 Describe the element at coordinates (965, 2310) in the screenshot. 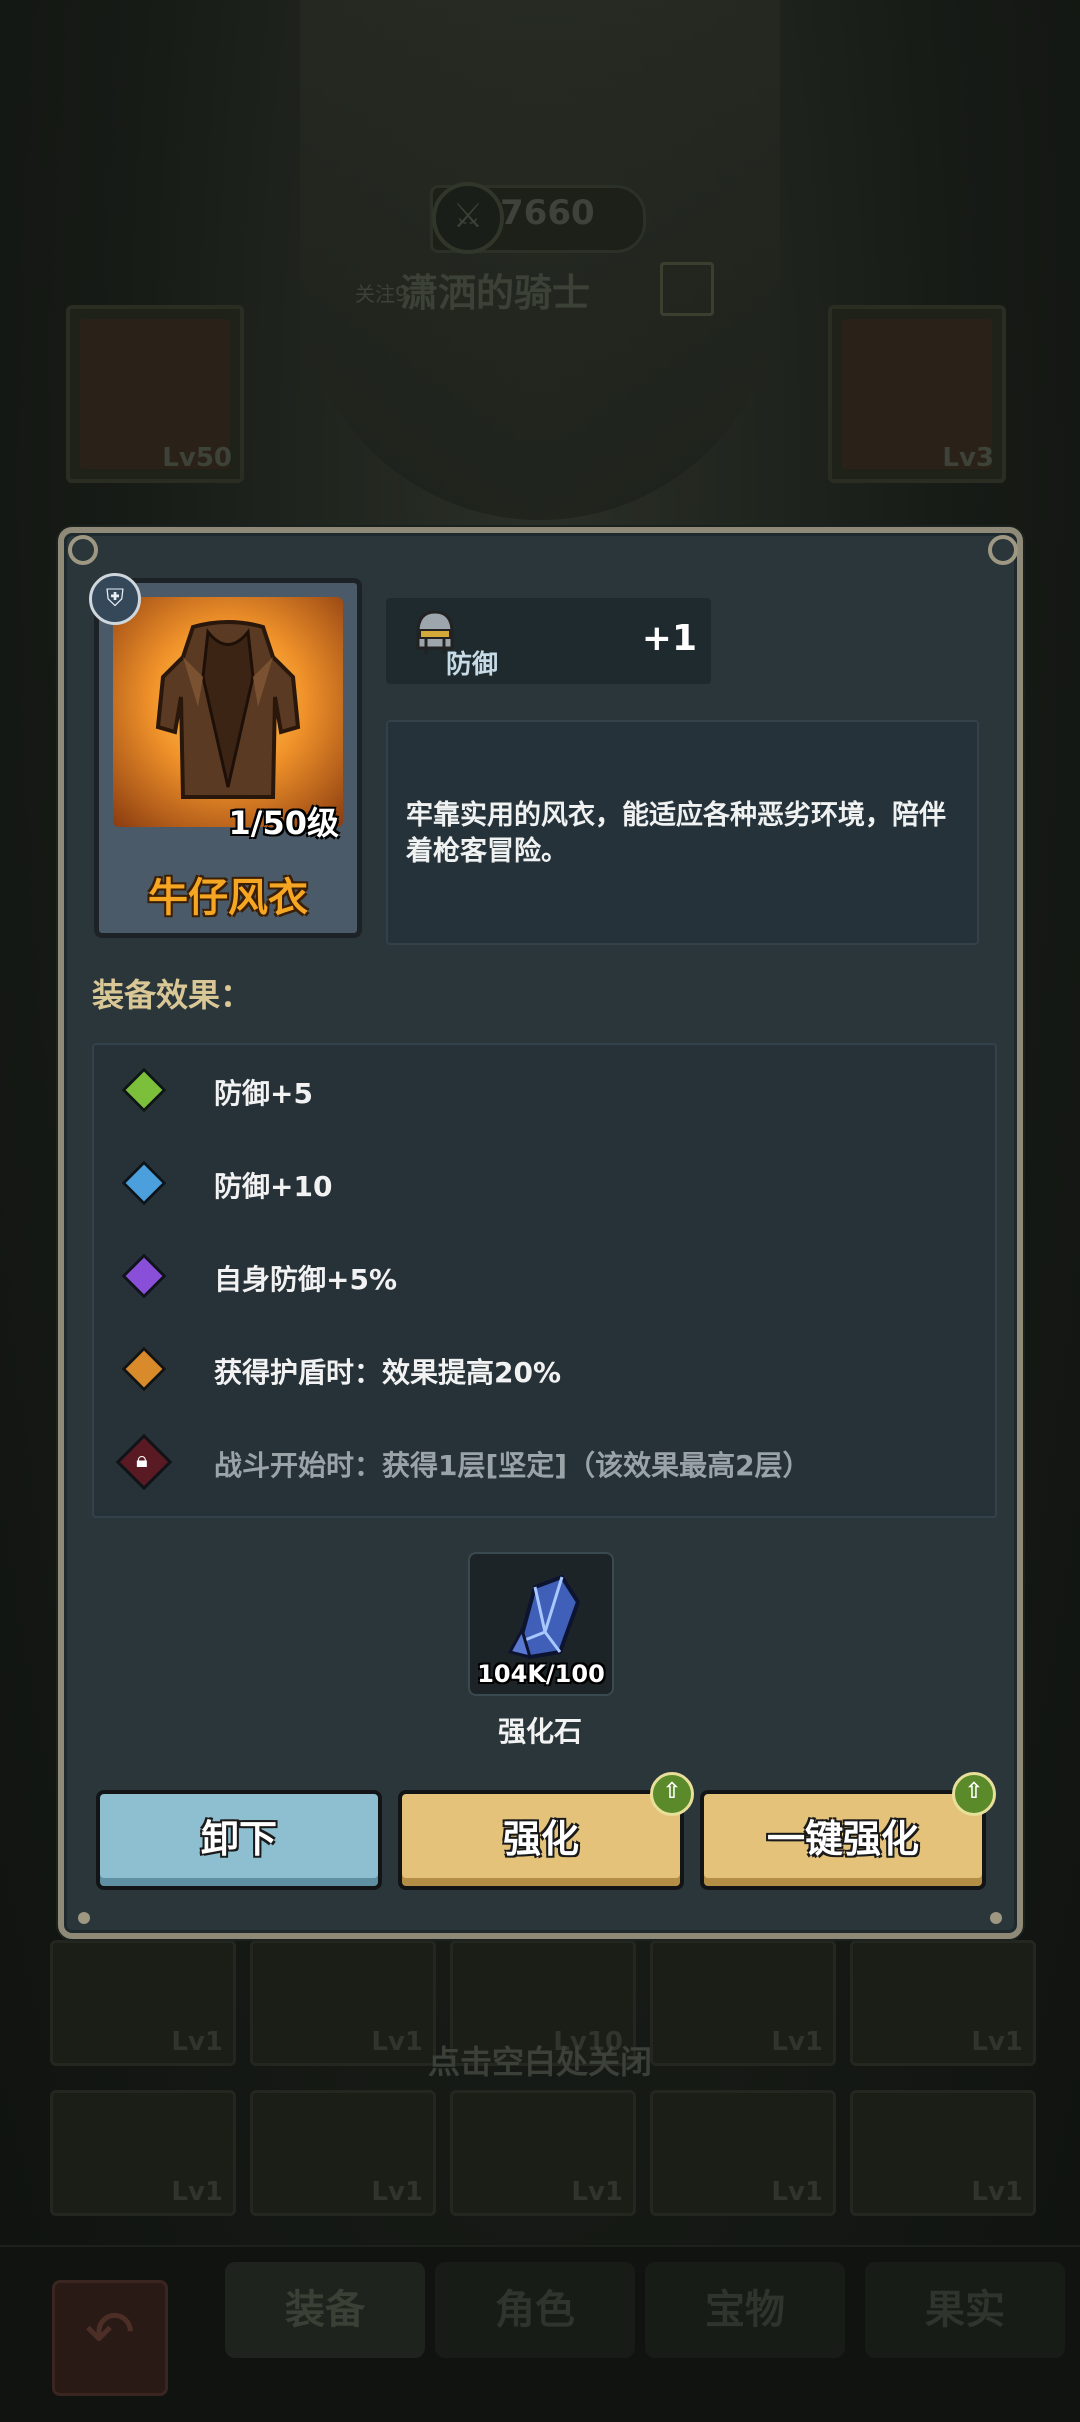

I see `tab-fruit: 果实` at that location.